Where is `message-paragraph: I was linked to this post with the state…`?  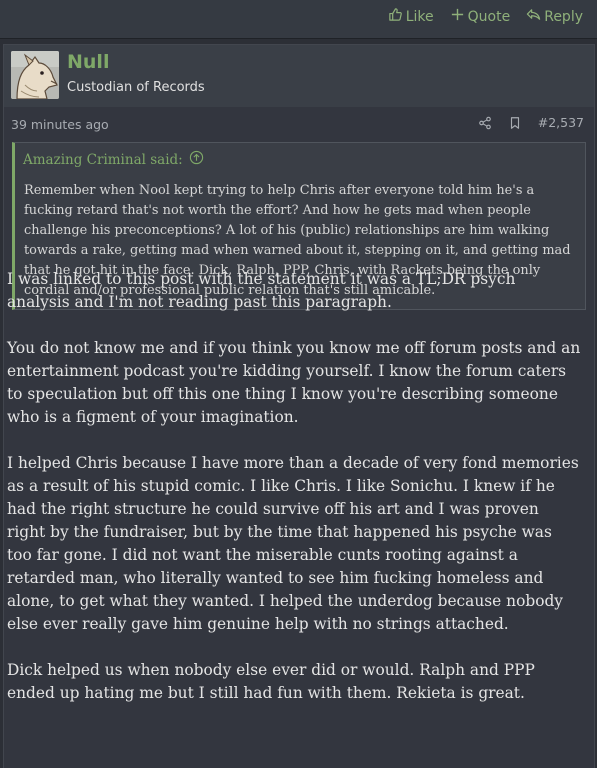
message-paragraph: I was linked to this post with the state… is located at coordinates (261, 290).